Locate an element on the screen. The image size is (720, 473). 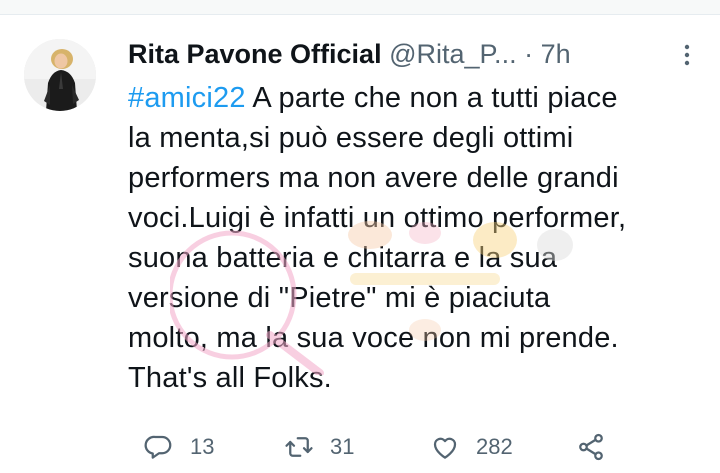
tweet-actions: 13 31 282 is located at coordinates (408, 447).